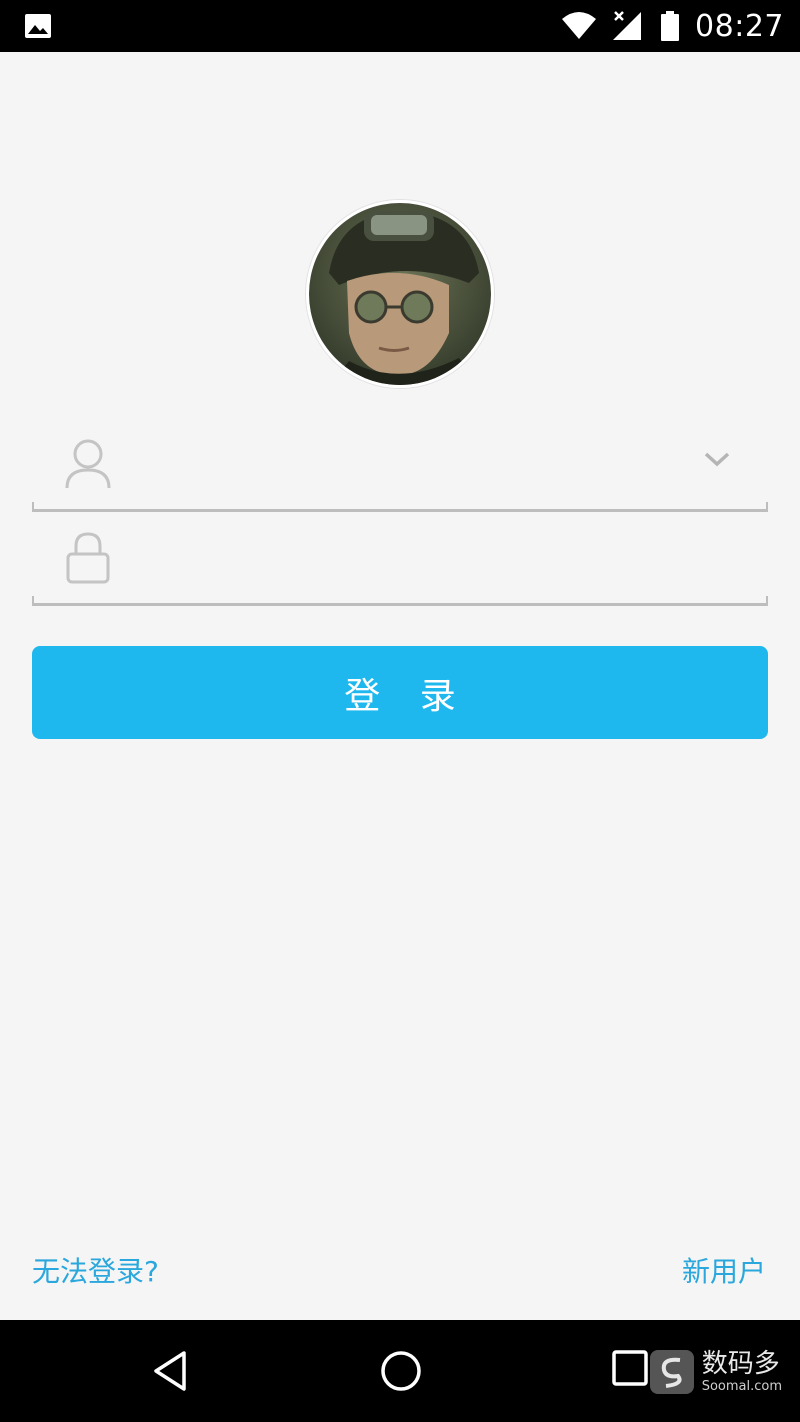 The image size is (800, 1422). Describe the element at coordinates (88, 464) in the screenshot. I see `user-icon` at that location.